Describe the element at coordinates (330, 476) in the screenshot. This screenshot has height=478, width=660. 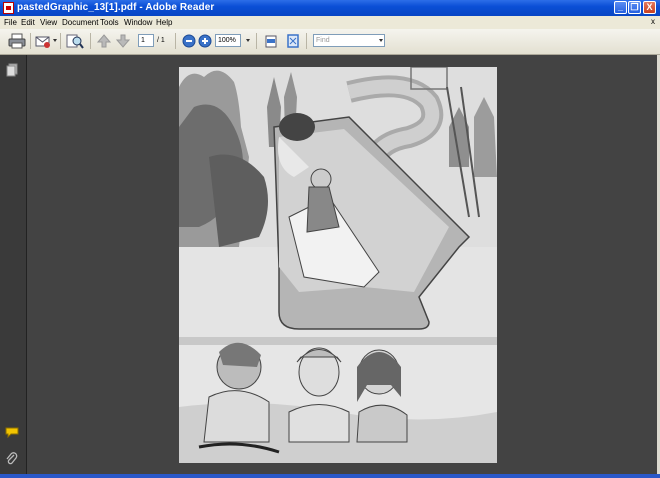
I see `status-strip` at that location.